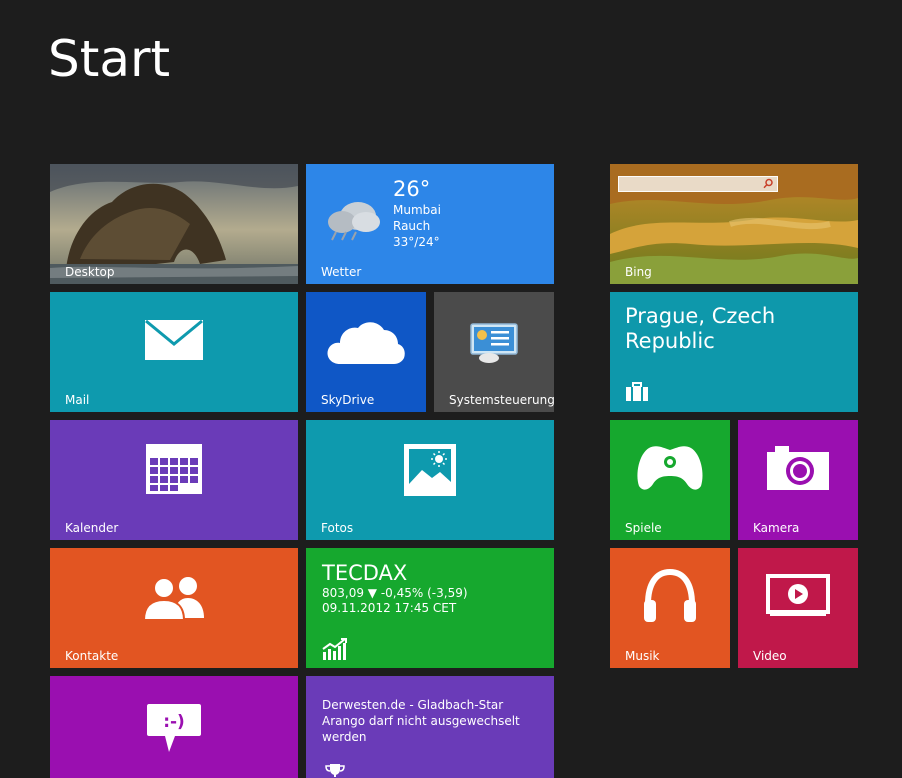  I want to click on weather-city: Mumbai, so click(417, 210).